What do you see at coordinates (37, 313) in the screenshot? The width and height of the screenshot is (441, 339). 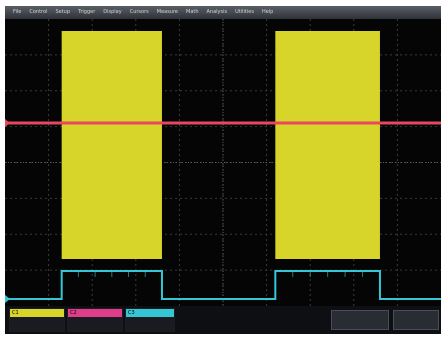 I see `ch1-descriptor-header: C1` at bounding box center [37, 313].